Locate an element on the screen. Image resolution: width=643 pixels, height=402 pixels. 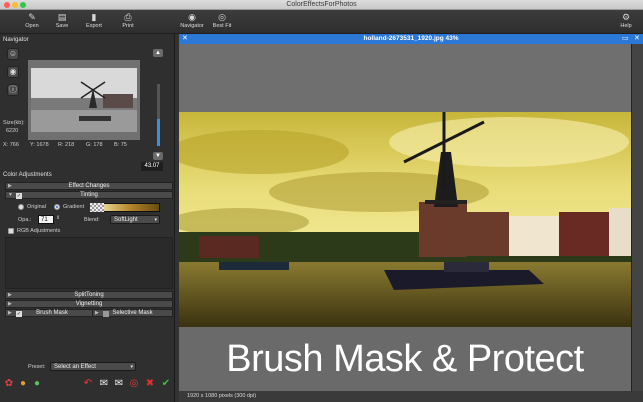
help-icon: ⚙ is located at coordinates (626, 17).